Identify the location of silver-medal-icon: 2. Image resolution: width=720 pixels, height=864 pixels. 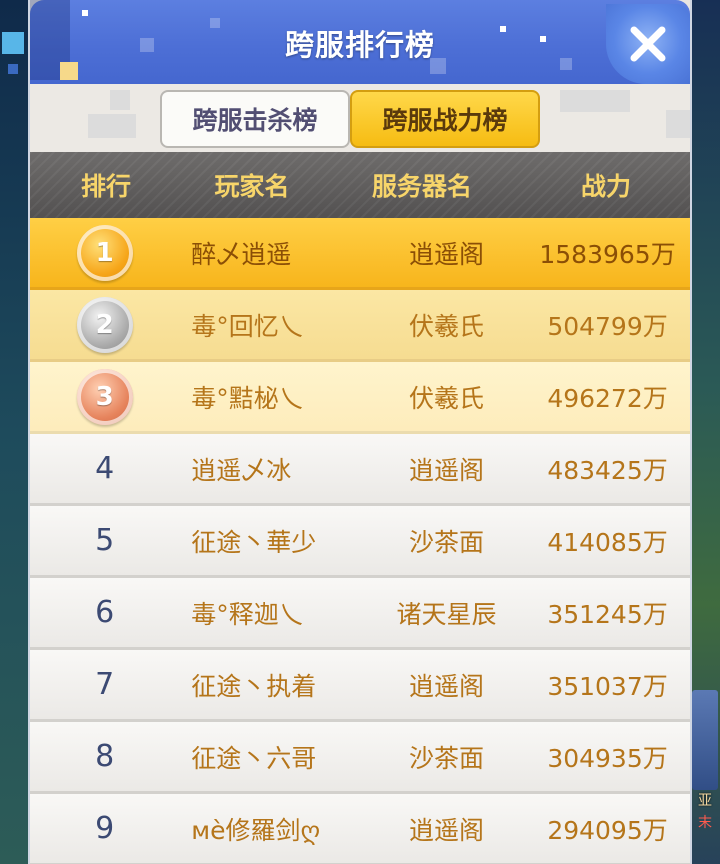
(104, 324).